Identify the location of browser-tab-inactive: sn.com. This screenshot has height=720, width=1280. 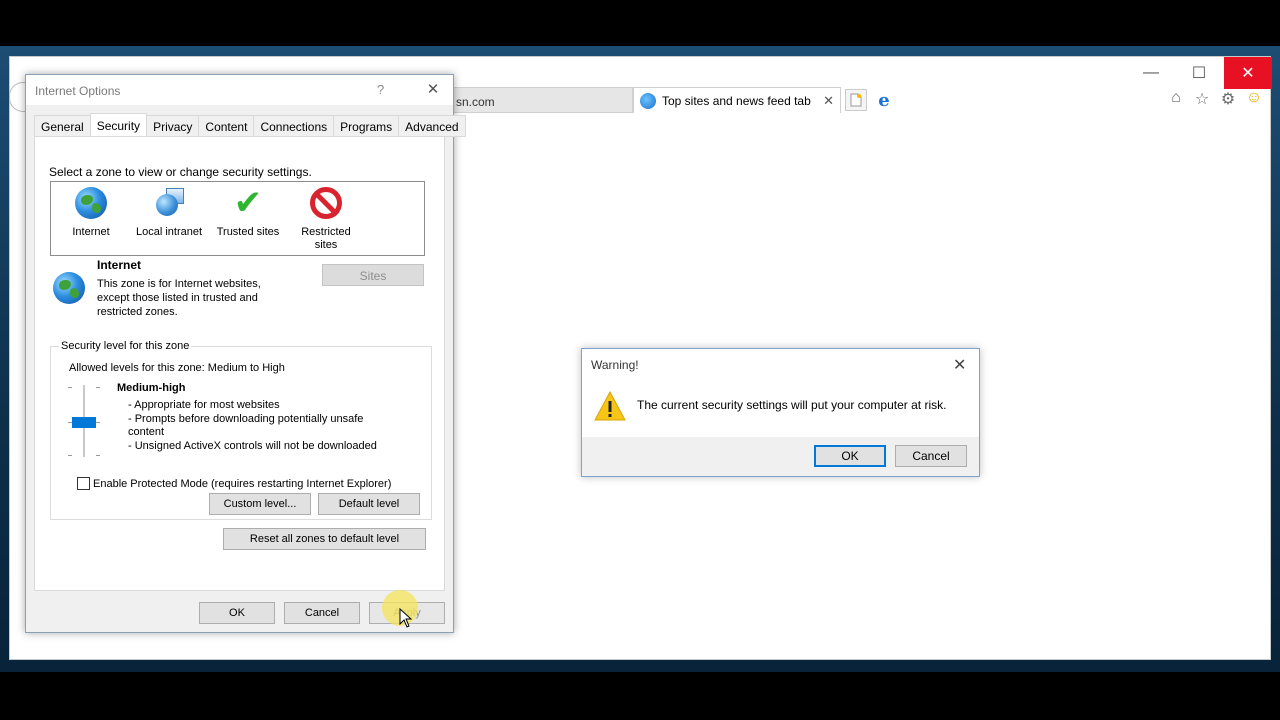
(539, 100).